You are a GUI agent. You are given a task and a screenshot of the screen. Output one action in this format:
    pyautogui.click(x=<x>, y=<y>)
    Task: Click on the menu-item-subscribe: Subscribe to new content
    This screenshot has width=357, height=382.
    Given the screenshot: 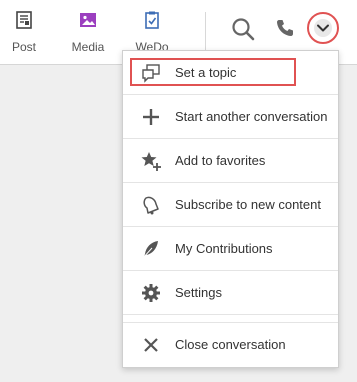 What is the action you would take?
    pyautogui.click(x=230, y=205)
    